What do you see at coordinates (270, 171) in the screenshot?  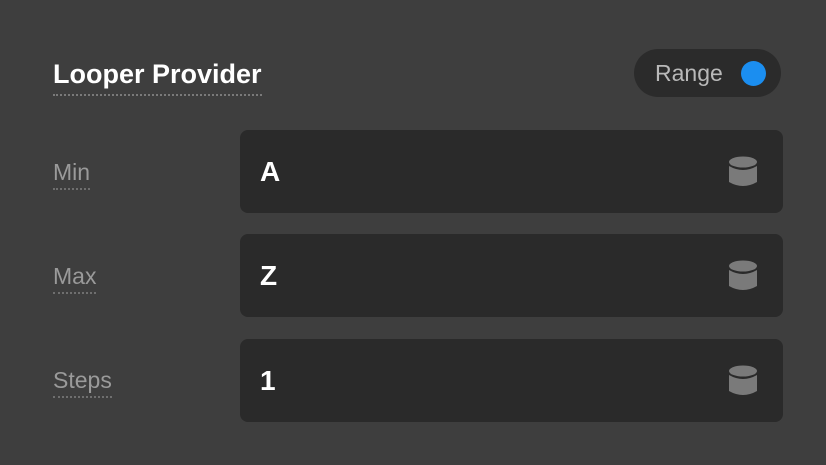 I see `min-value: A` at bounding box center [270, 171].